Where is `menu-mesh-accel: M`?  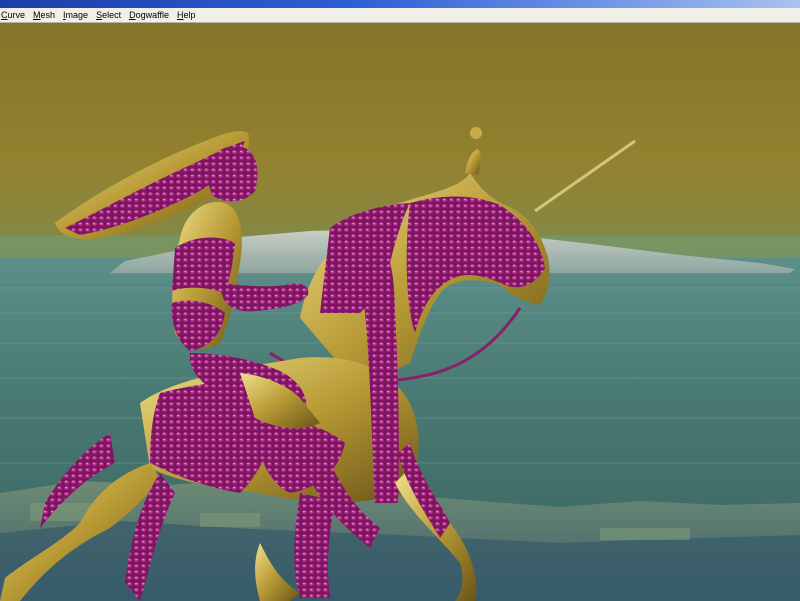
menu-mesh-accel: M is located at coordinates (37, 14).